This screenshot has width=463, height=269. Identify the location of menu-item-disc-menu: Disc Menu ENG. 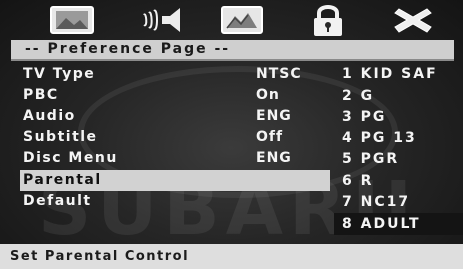
(175, 158).